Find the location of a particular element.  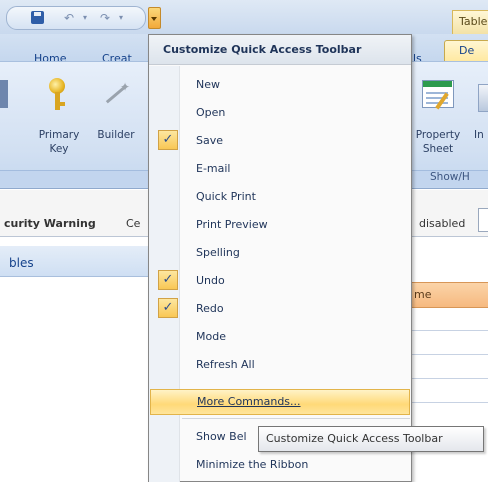

primary-key-label: Primary is located at coordinates (59, 135).